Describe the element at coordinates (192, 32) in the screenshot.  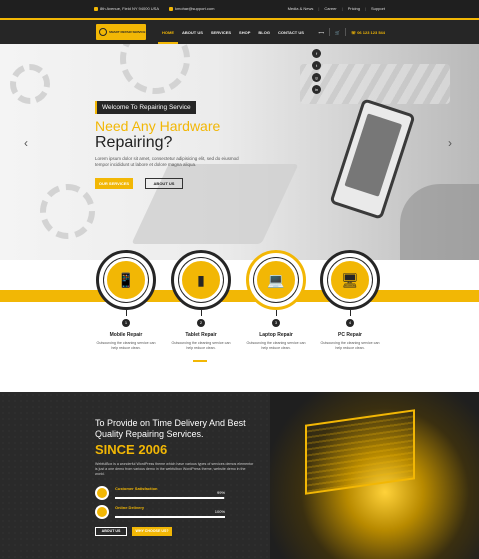
I see `nav-about: ABOUT US` at that location.